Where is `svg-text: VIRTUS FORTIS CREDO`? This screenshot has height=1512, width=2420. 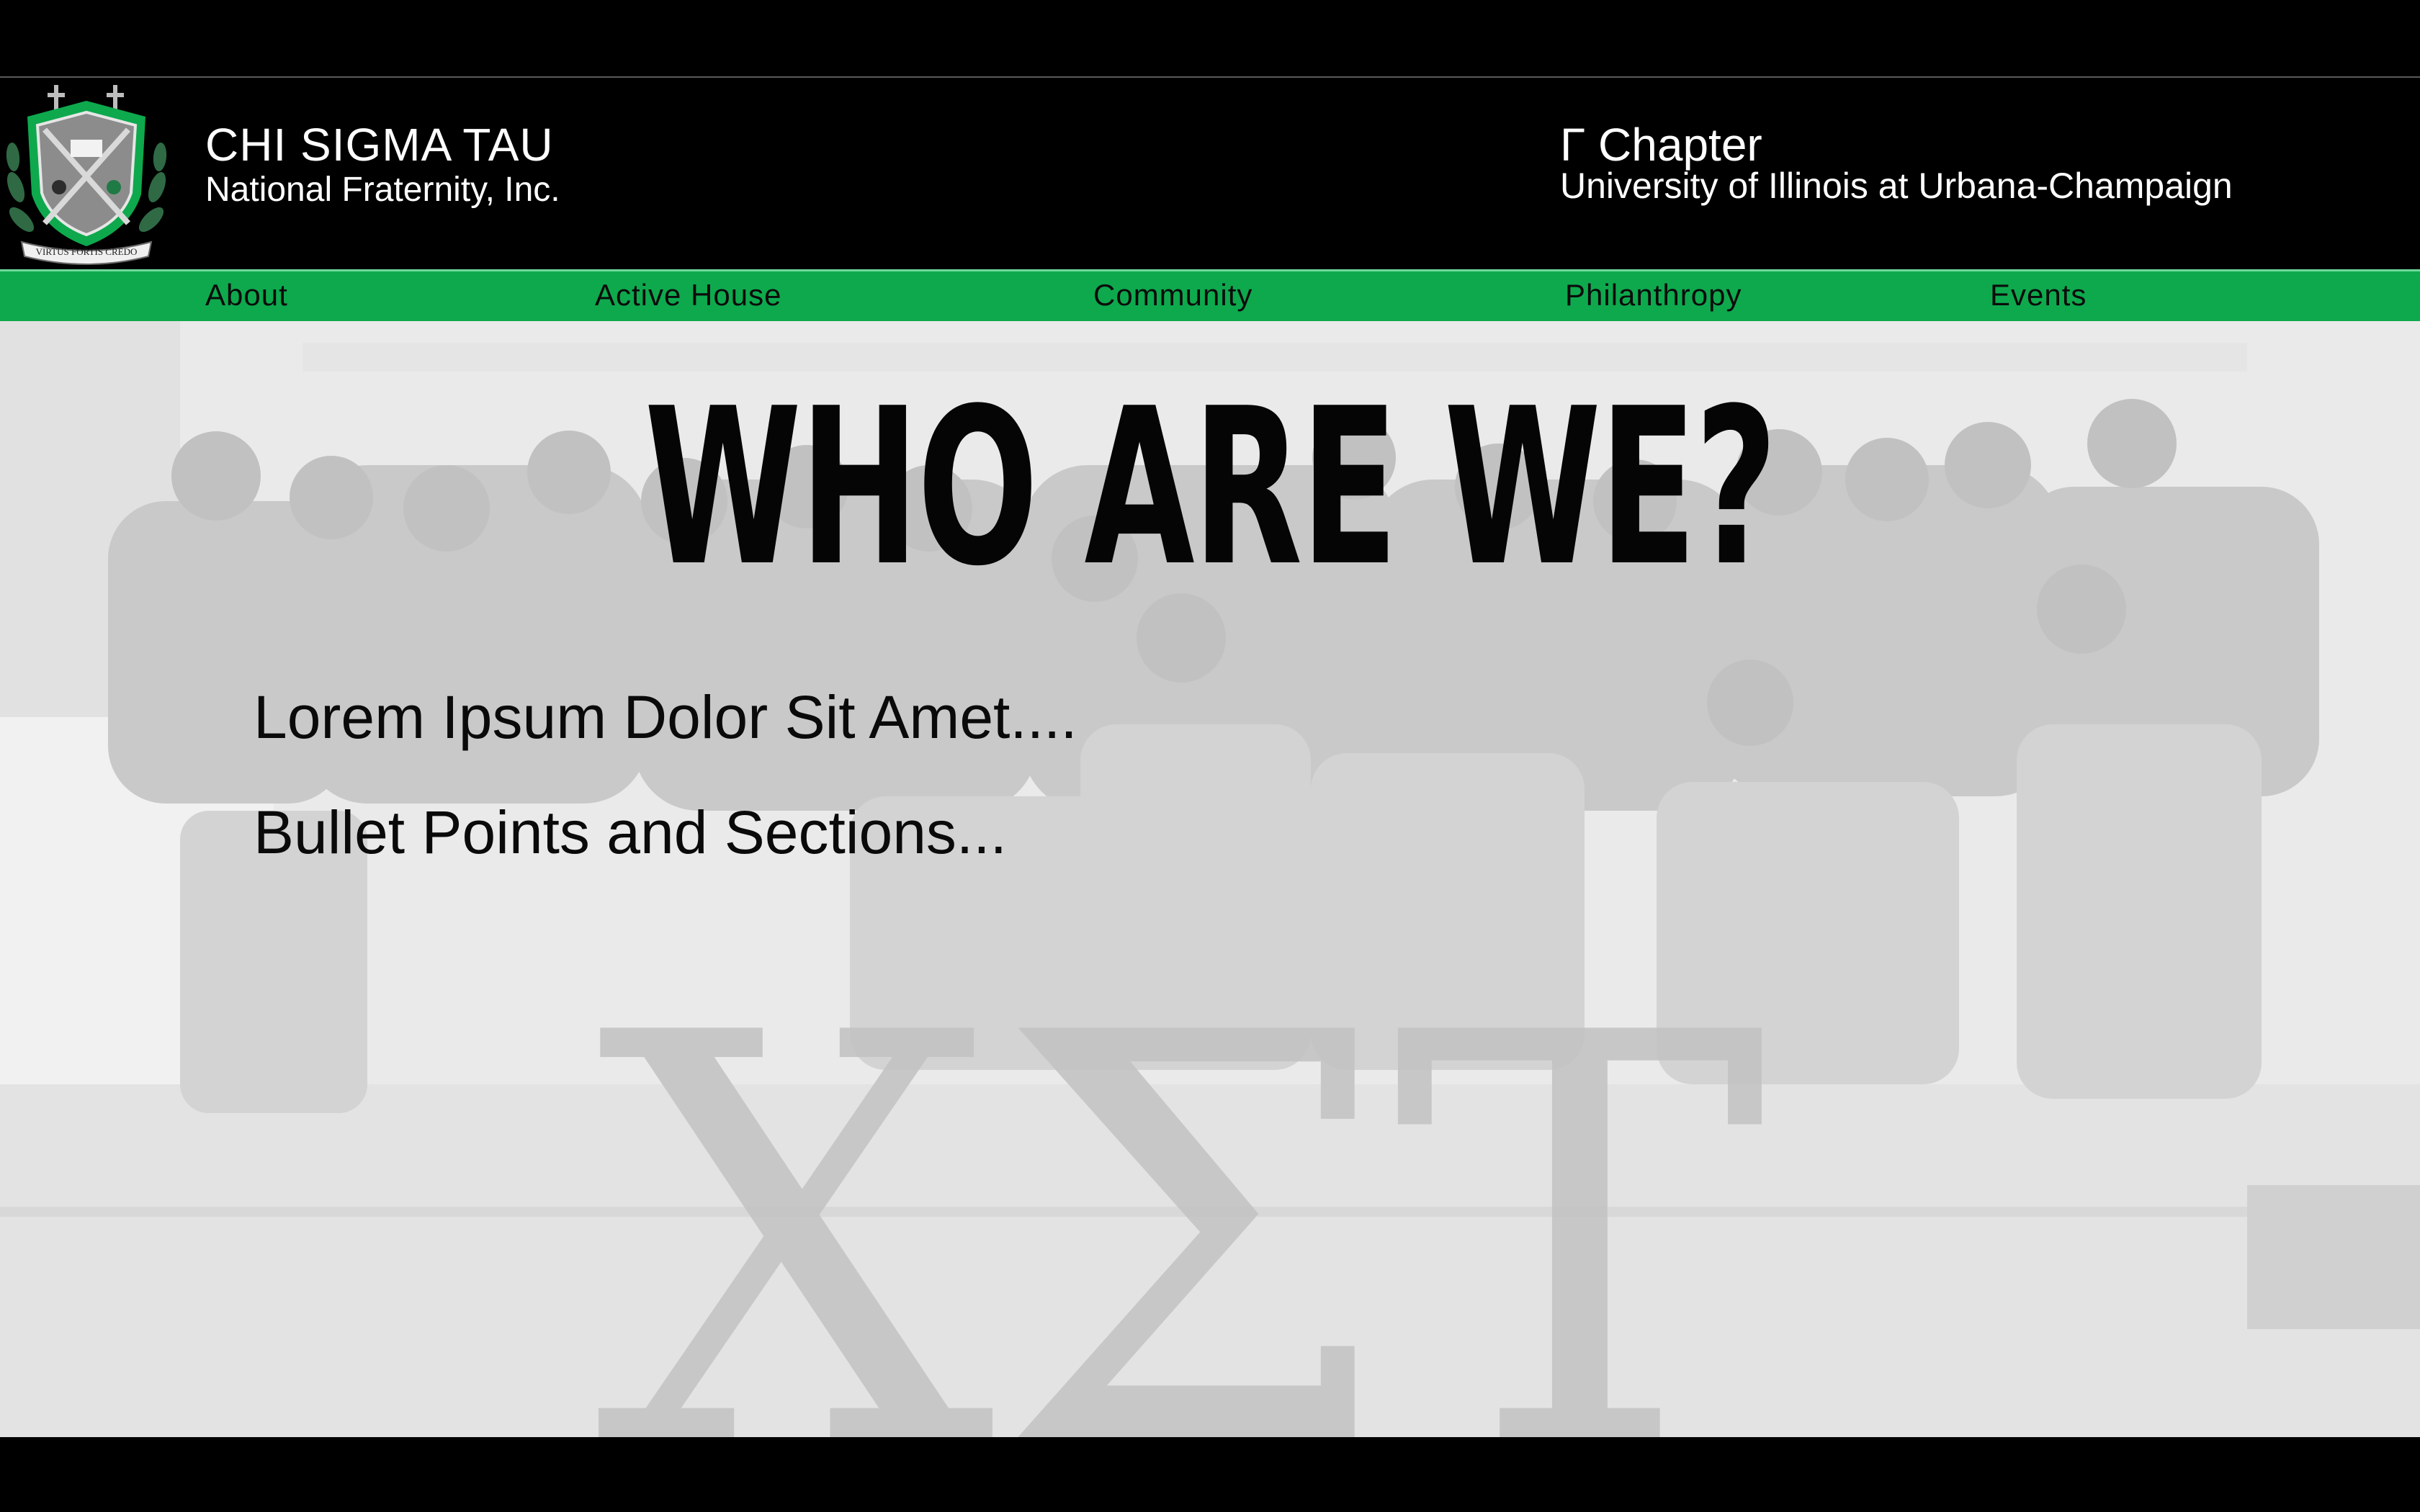 svg-text: VIRTUS FORTIS CREDO is located at coordinates (87, 251).